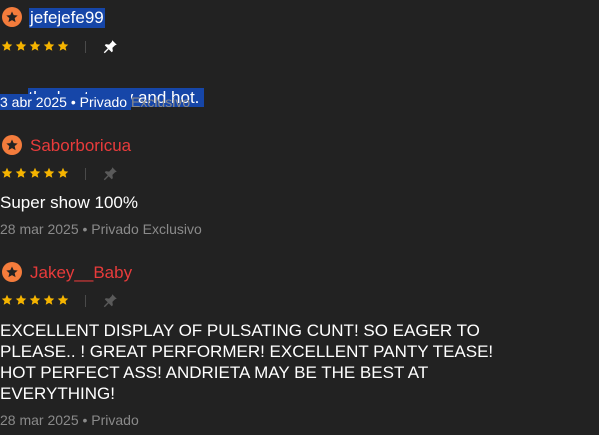 The image size is (599, 435). What do you see at coordinates (81, 273) in the screenshot?
I see `username: Jakey__Baby` at bounding box center [81, 273].